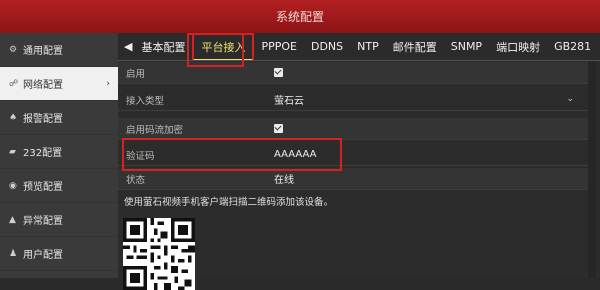 This screenshot has width=600, height=290. I want to click on sidebar-item-network: ☍ 网络配置 ›, so click(59, 84).